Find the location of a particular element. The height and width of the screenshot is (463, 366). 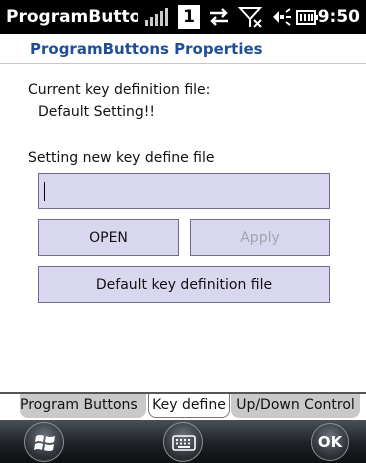

new-file-label: Setting new key define file is located at coordinates (121, 158).